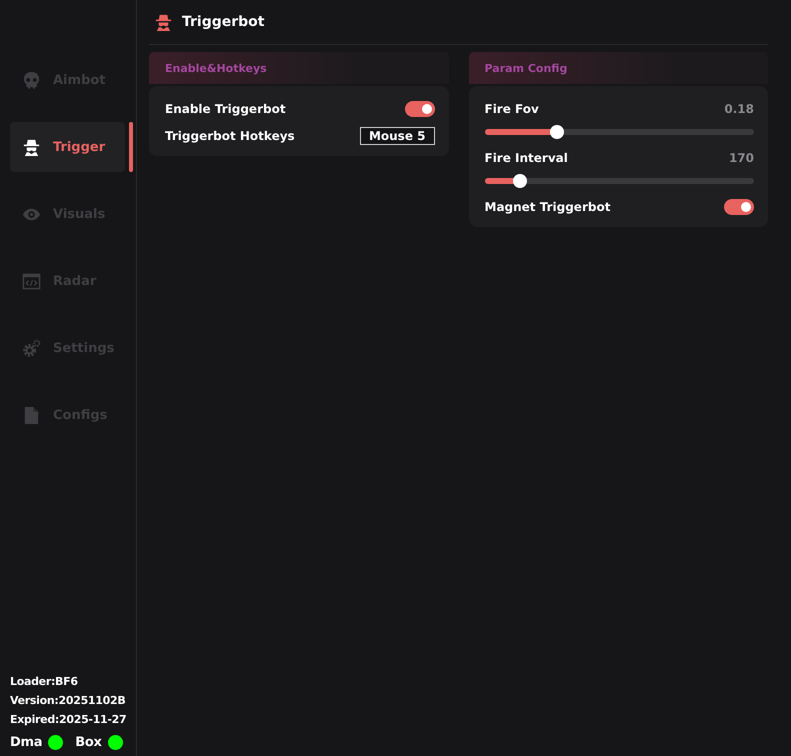  I want to click on info-text: Loader:BF6, so click(44, 681).